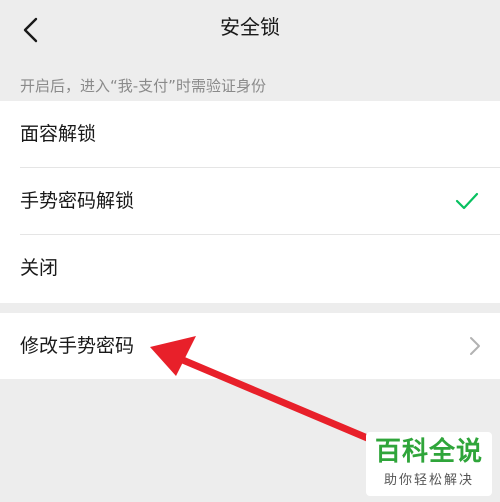 The height and width of the screenshot is (502, 500). I want to click on watermark-subtitle: 助你轻松解决, so click(428, 480).